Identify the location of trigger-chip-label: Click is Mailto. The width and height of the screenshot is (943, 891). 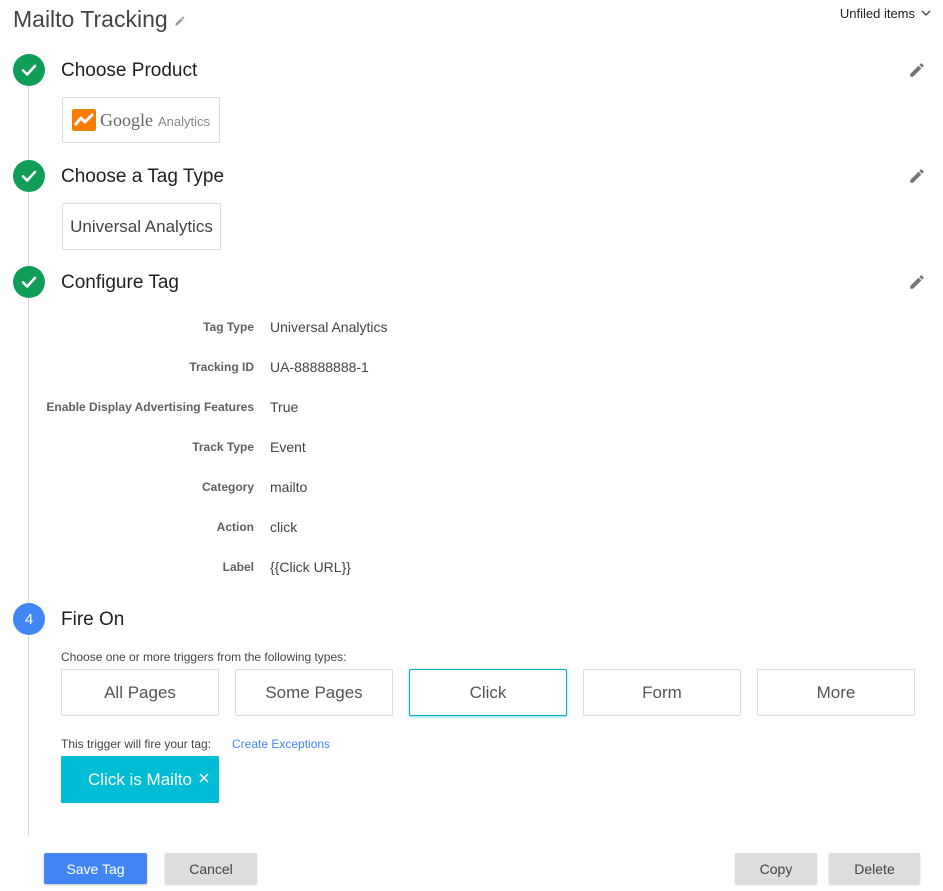
(140, 779).